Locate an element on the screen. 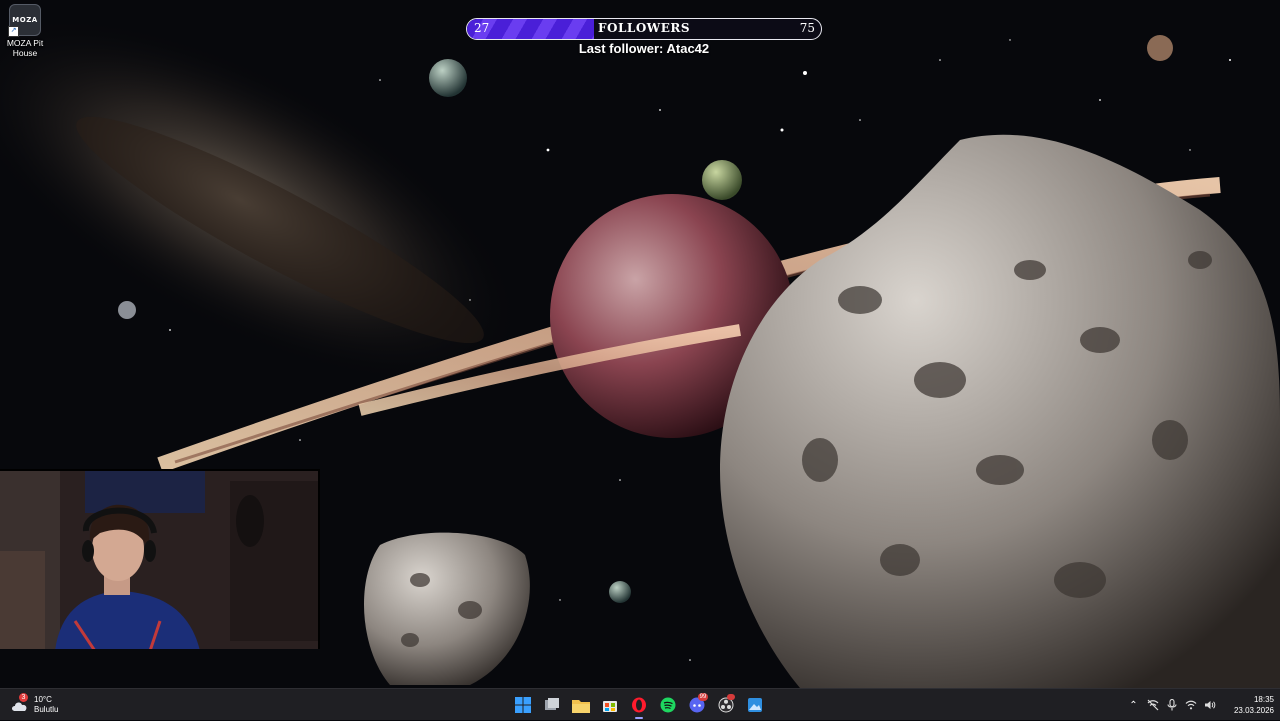 This screenshot has width=1280, height=721. microphone-icon is located at coordinates (1171, 705).